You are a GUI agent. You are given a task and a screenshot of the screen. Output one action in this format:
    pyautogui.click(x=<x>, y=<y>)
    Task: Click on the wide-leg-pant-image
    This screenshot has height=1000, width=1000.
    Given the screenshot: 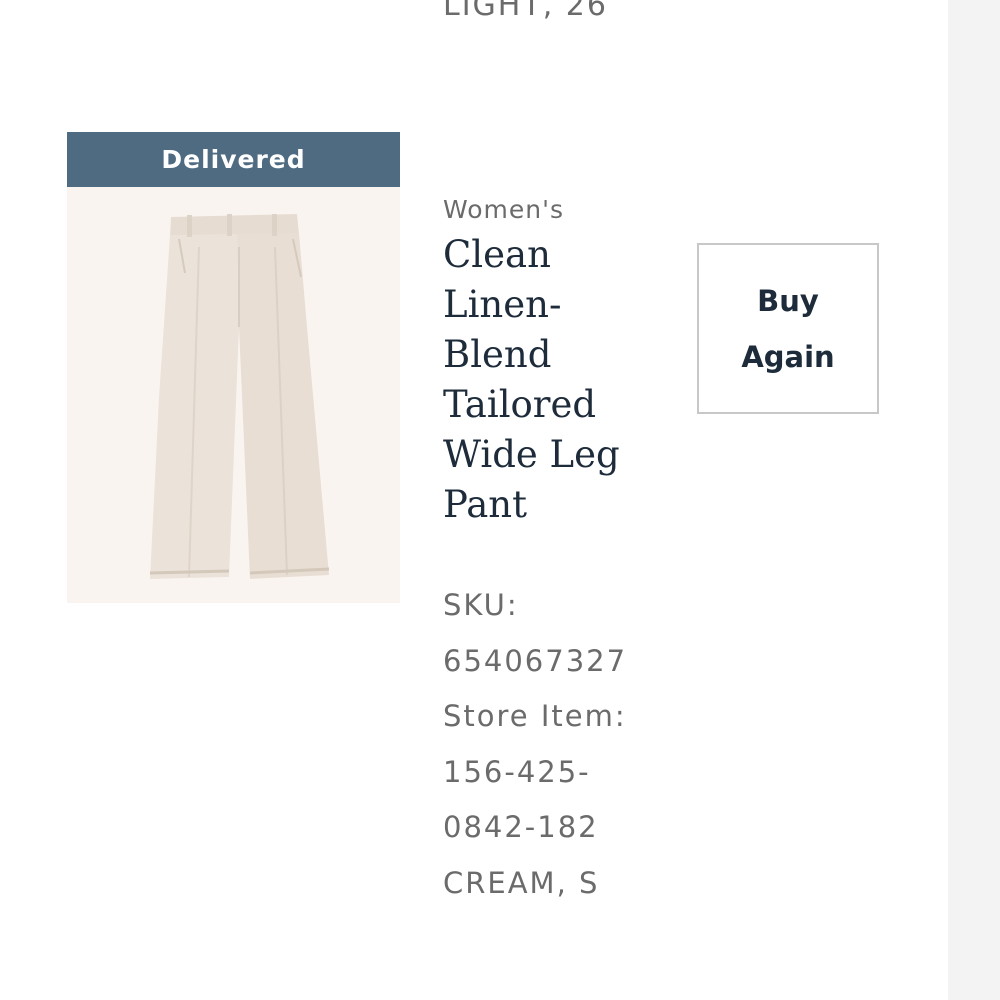 What is the action you would take?
    pyautogui.click(x=233, y=395)
    